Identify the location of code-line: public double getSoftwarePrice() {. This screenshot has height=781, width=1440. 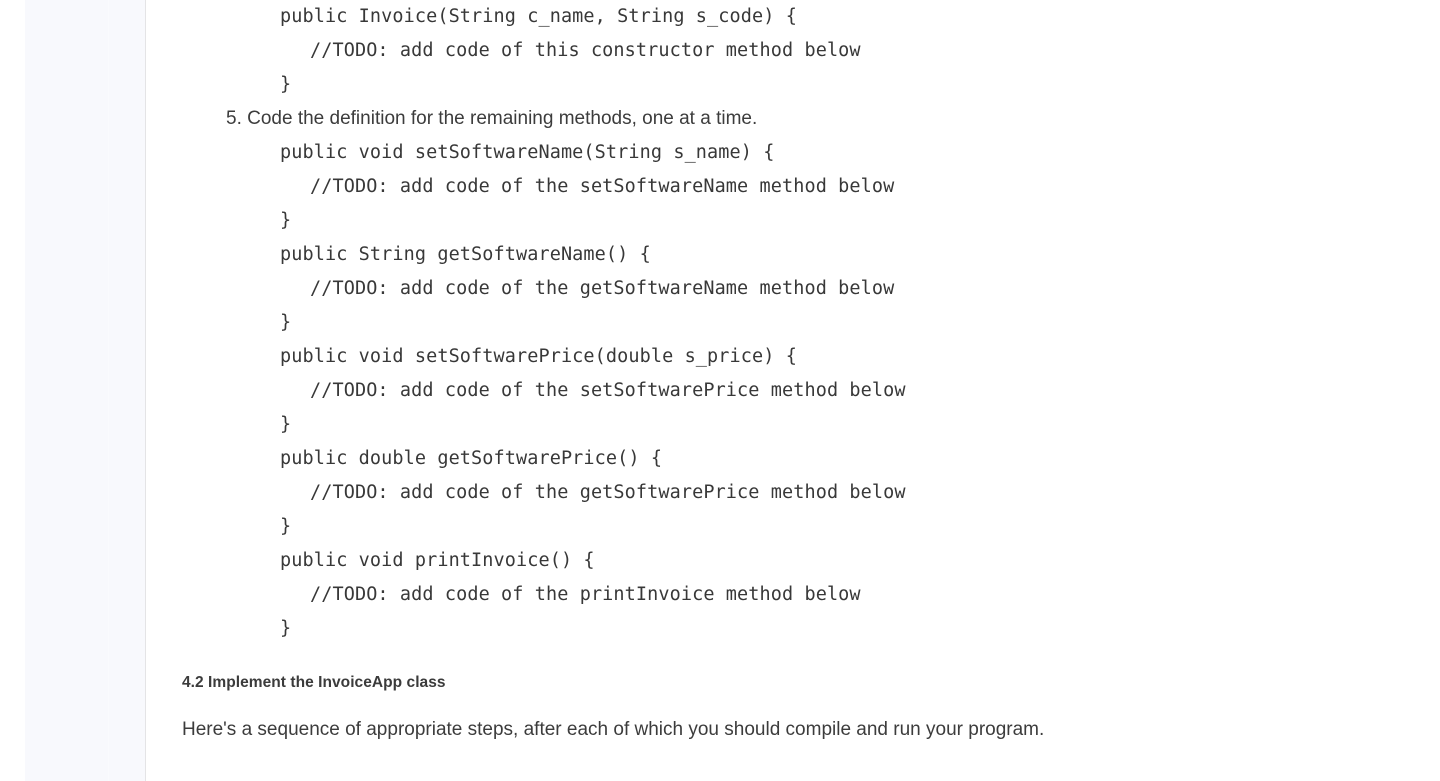
(471, 458).